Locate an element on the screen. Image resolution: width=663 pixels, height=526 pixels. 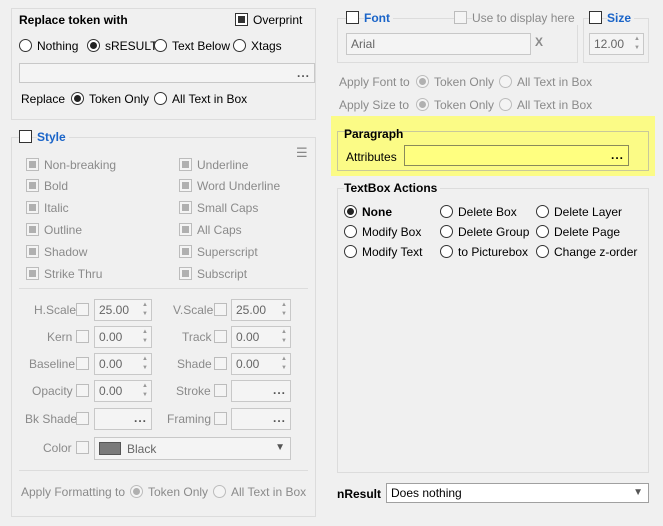
track-checkbox is located at coordinates (220, 336).